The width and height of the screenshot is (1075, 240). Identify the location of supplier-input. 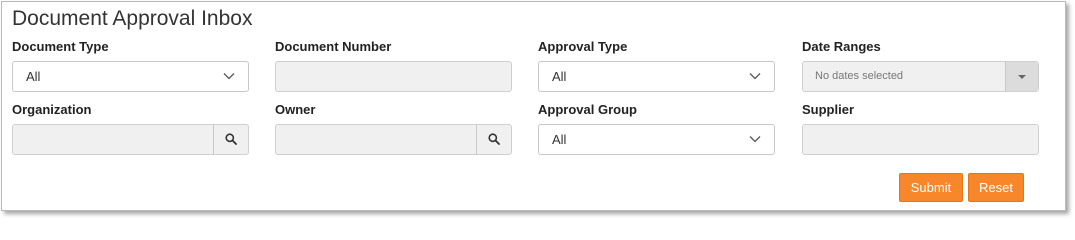
(920, 139).